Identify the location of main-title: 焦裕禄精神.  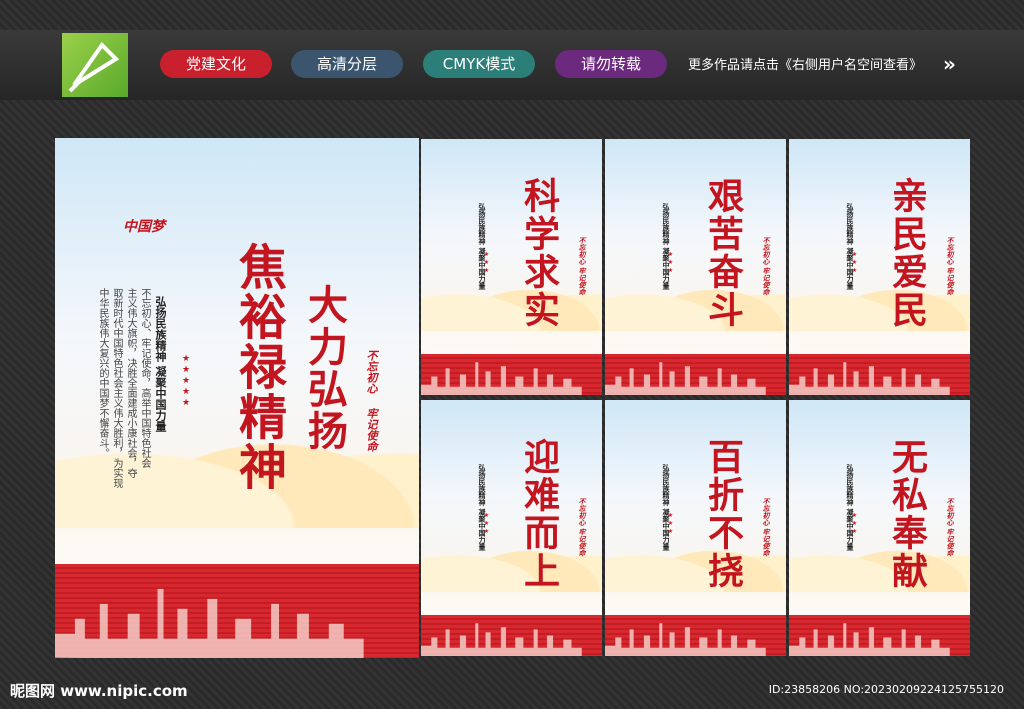
(258, 367).